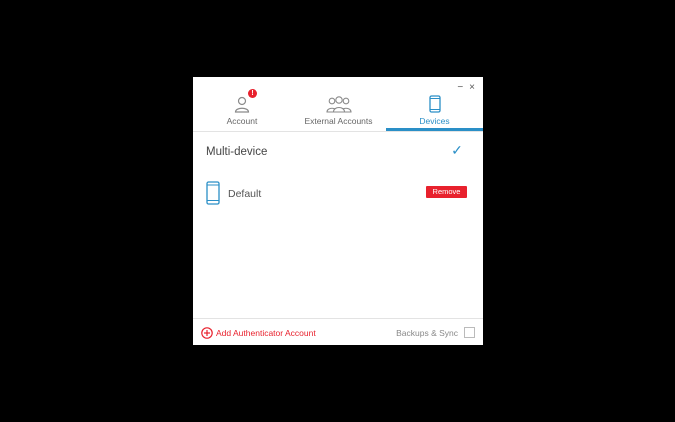  Describe the element at coordinates (252, 93) in the screenshot. I see `alert-badge: !` at that location.